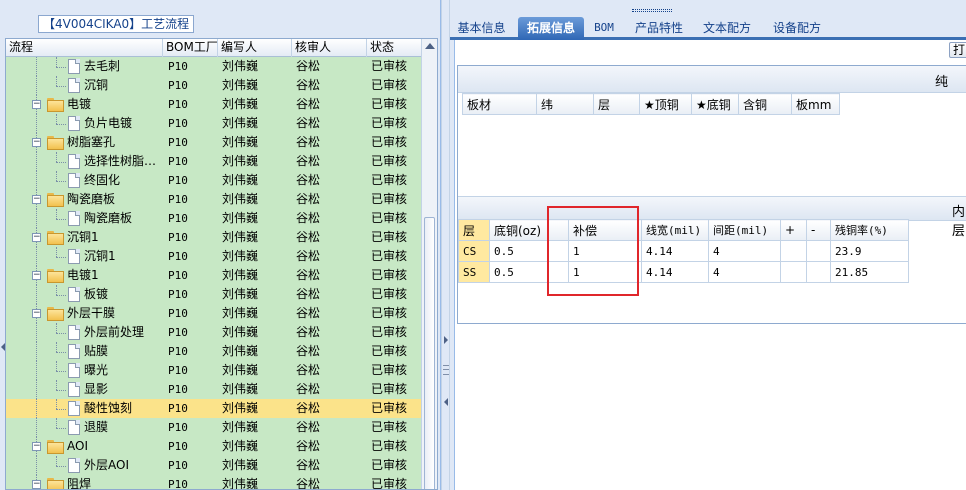 The width and height of the screenshot is (966, 490). I want to click on tree-node-cell: − 电镀1, so click(84, 275).